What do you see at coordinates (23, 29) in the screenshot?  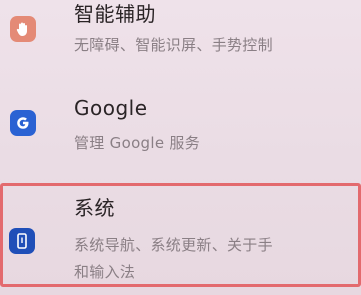 I see `hand-icon` at bounding box center [23, 29].